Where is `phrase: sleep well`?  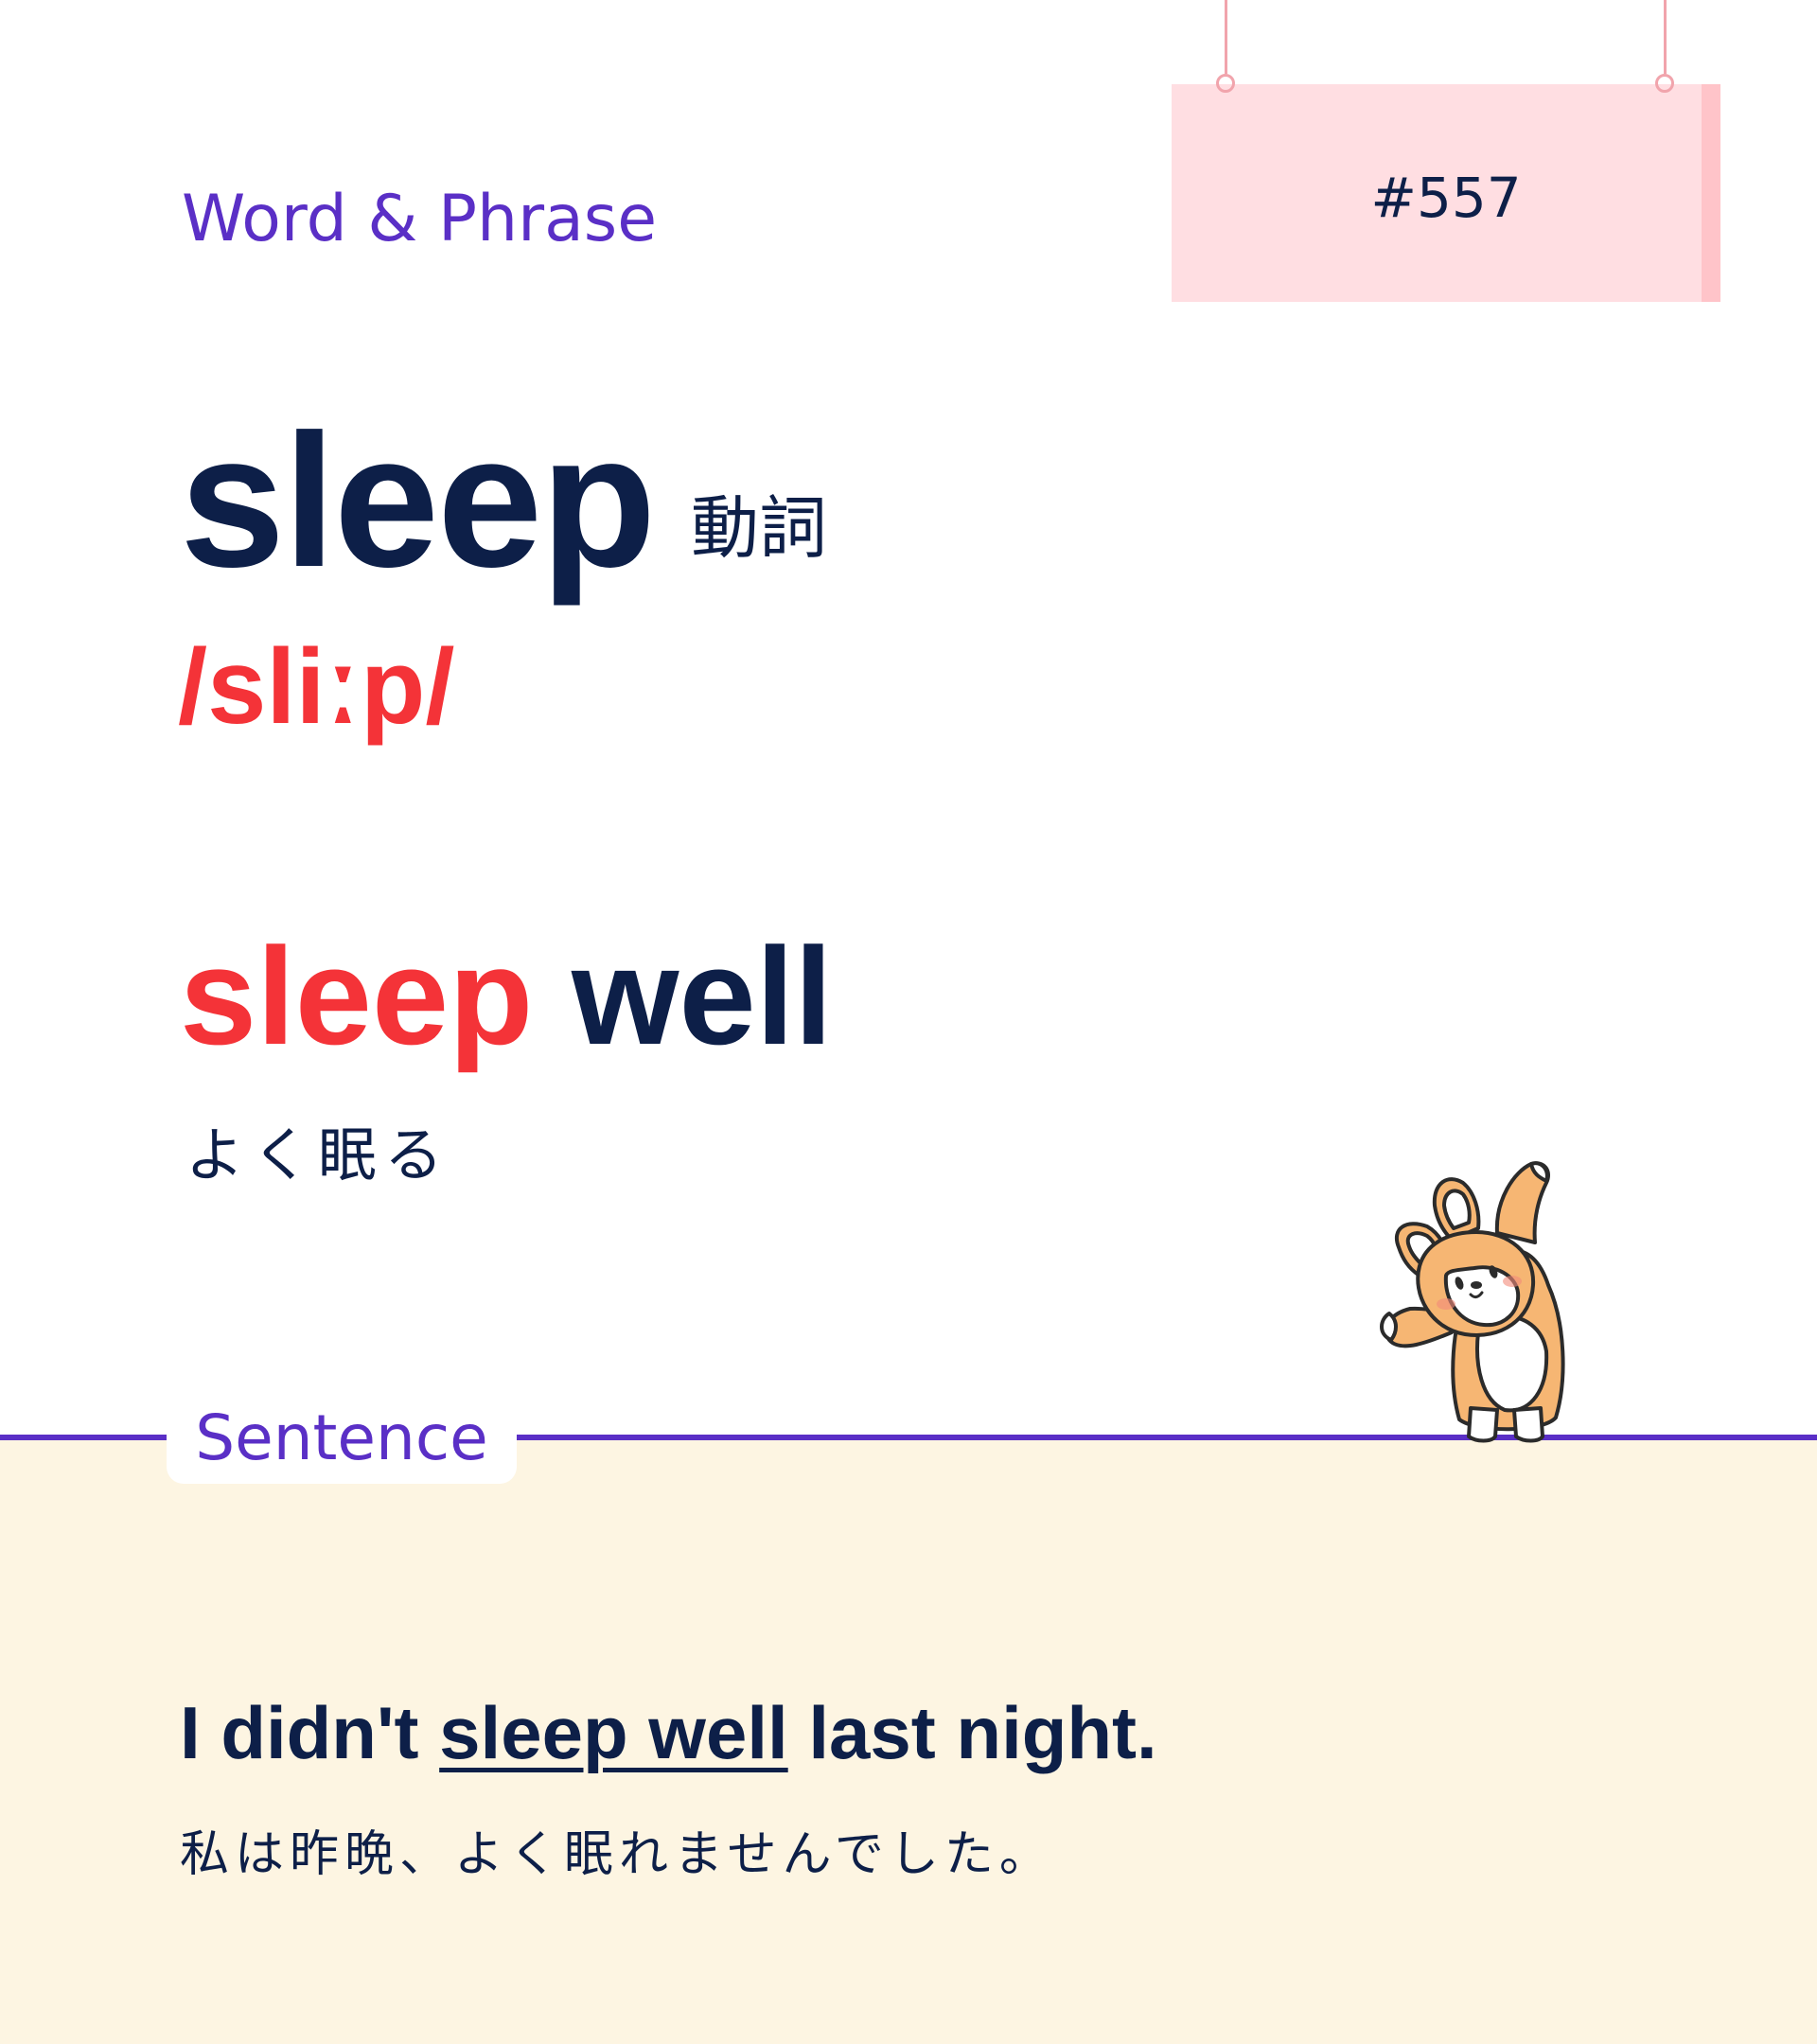
phrase: sleep well is located at coordinates (507, 996).